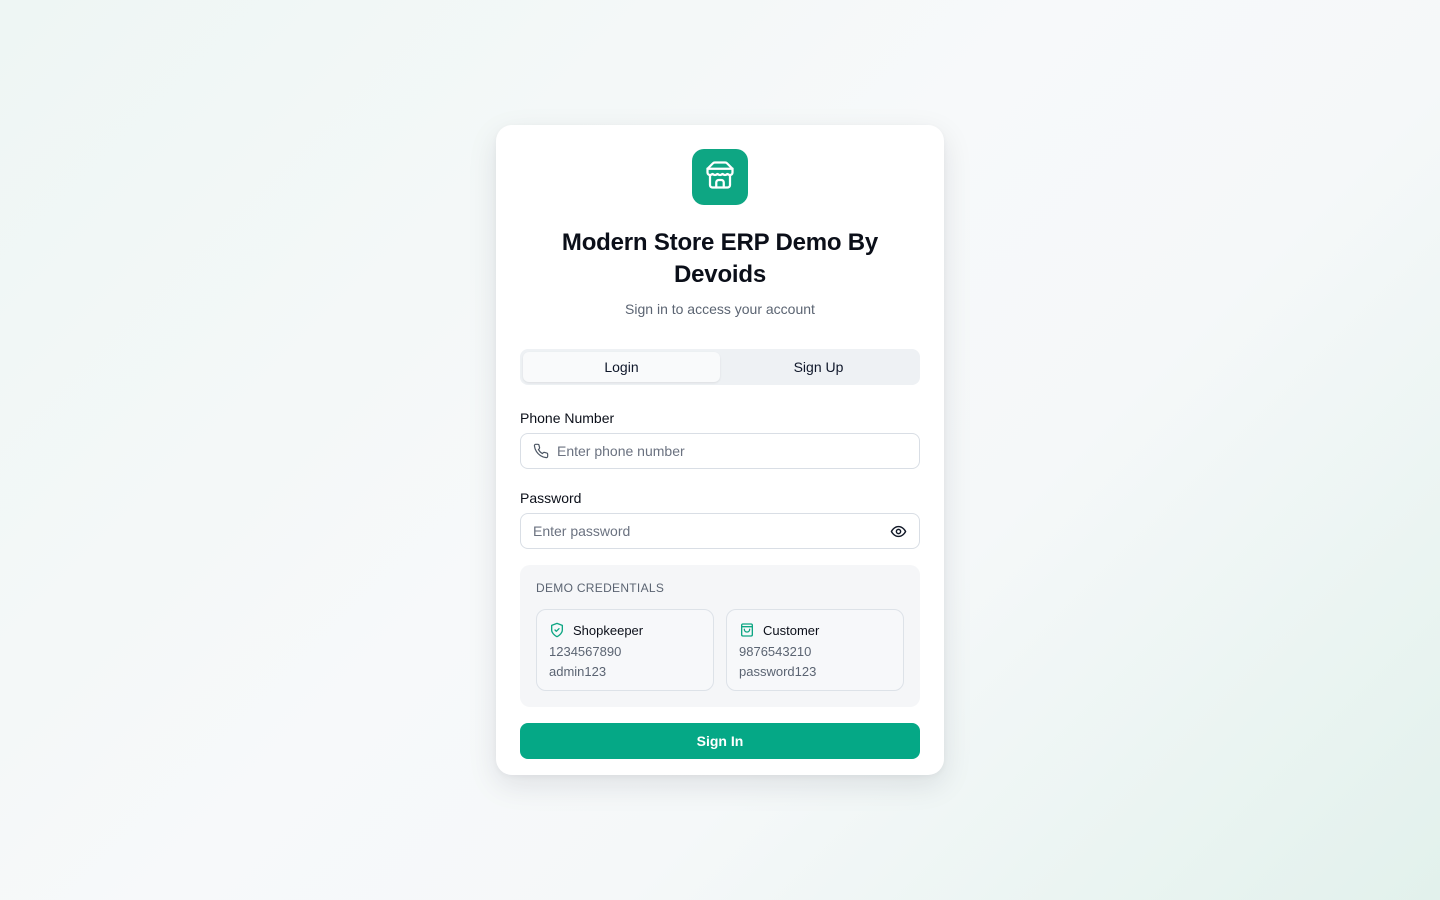  What do you see at coordinates (600, 588) in the screenshot?
I see `demo-credentials-title: DEMO CREDENTIALS` at bounding box center [600, 588].